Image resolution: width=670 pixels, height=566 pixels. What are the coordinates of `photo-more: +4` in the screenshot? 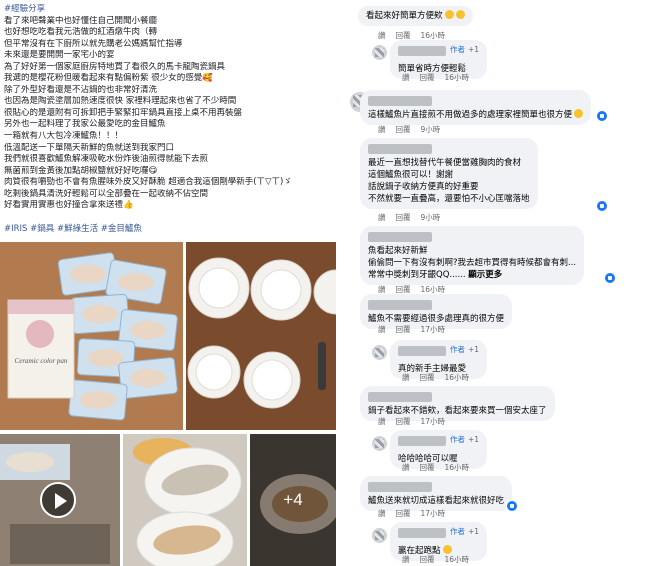 It's located at (293, 500).